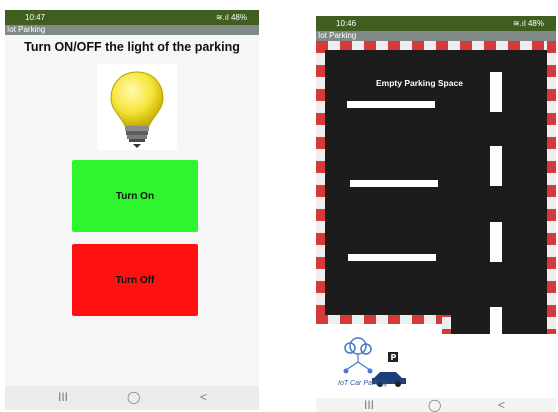  What do you see at coordinates (363, 383) in the screenshot?
I see `logo-text: IoT Car Parking` at bounding box center [363, 383].